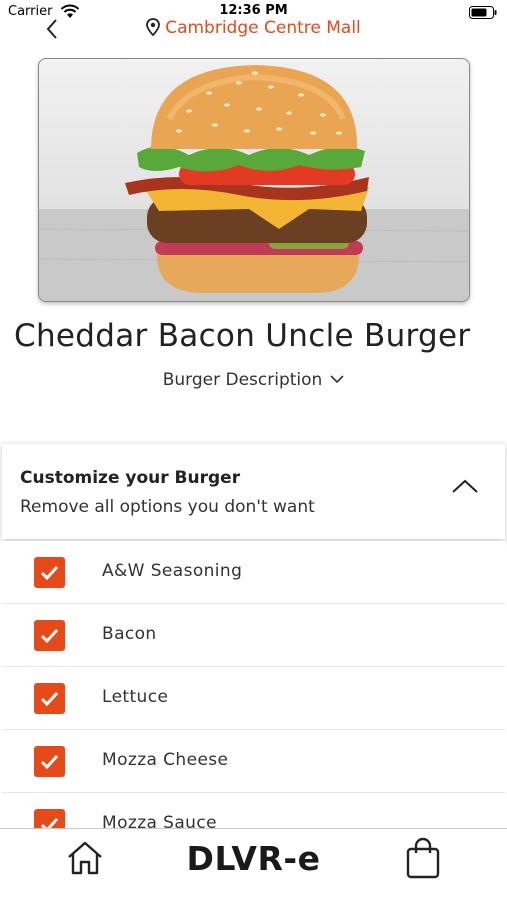 This screenshot has height=900, width=507. Describe the element at coordinates (253, 810) in the screenshot. I see `option-row: Mozza Sauce` at that location.